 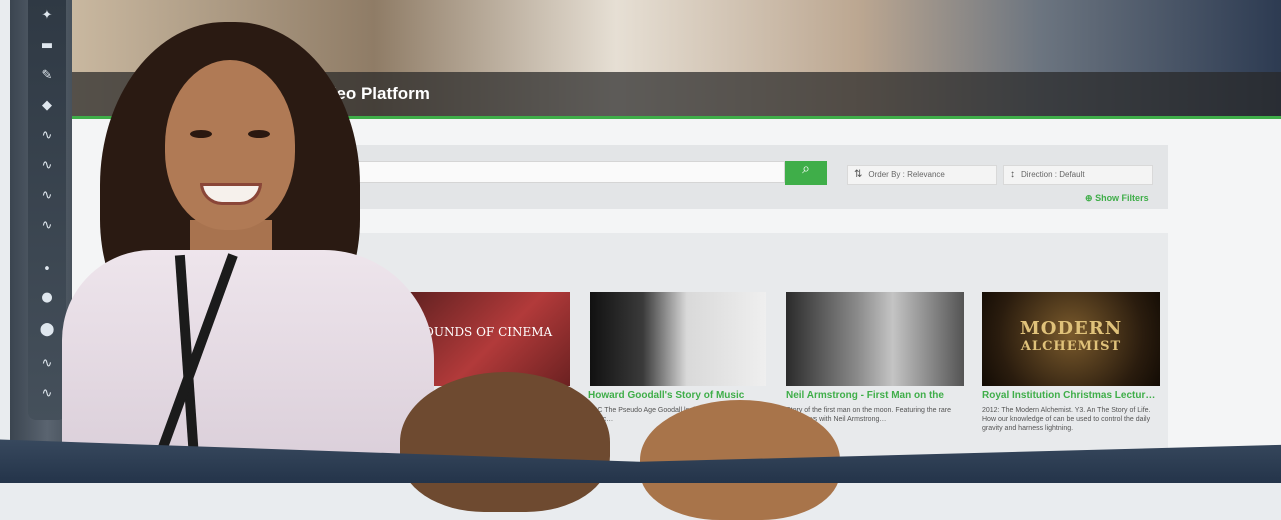 What do you see at coordinates (47, 16) in the screenshot?
I see `arrow-icon: ✦` at bounding box center [47, 16].